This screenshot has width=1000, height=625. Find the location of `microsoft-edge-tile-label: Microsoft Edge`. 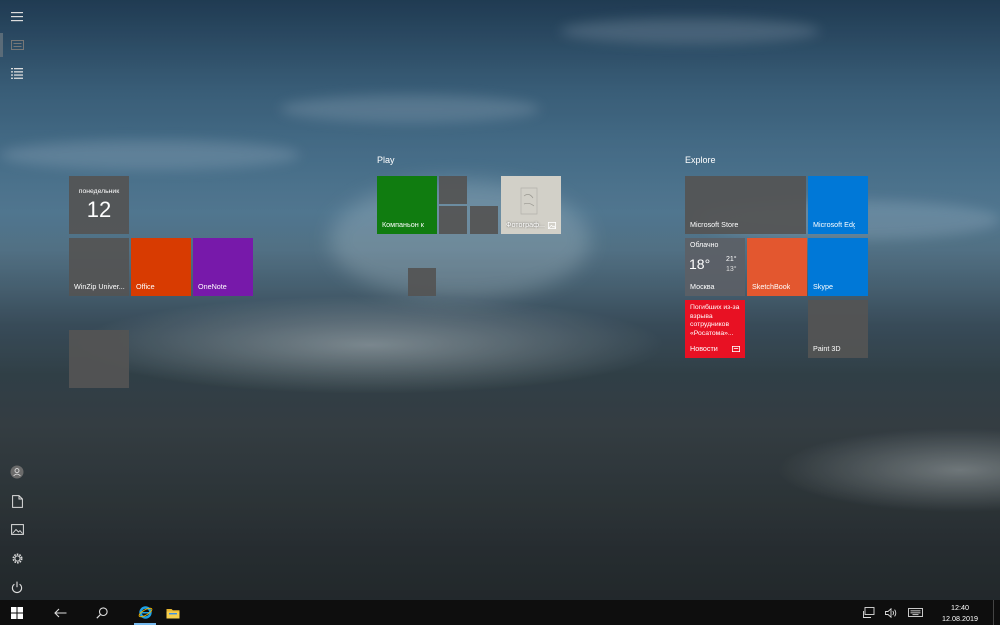

microsoft-edge-tile-label: Microsoft Edge is located at coordinates (834, 224).